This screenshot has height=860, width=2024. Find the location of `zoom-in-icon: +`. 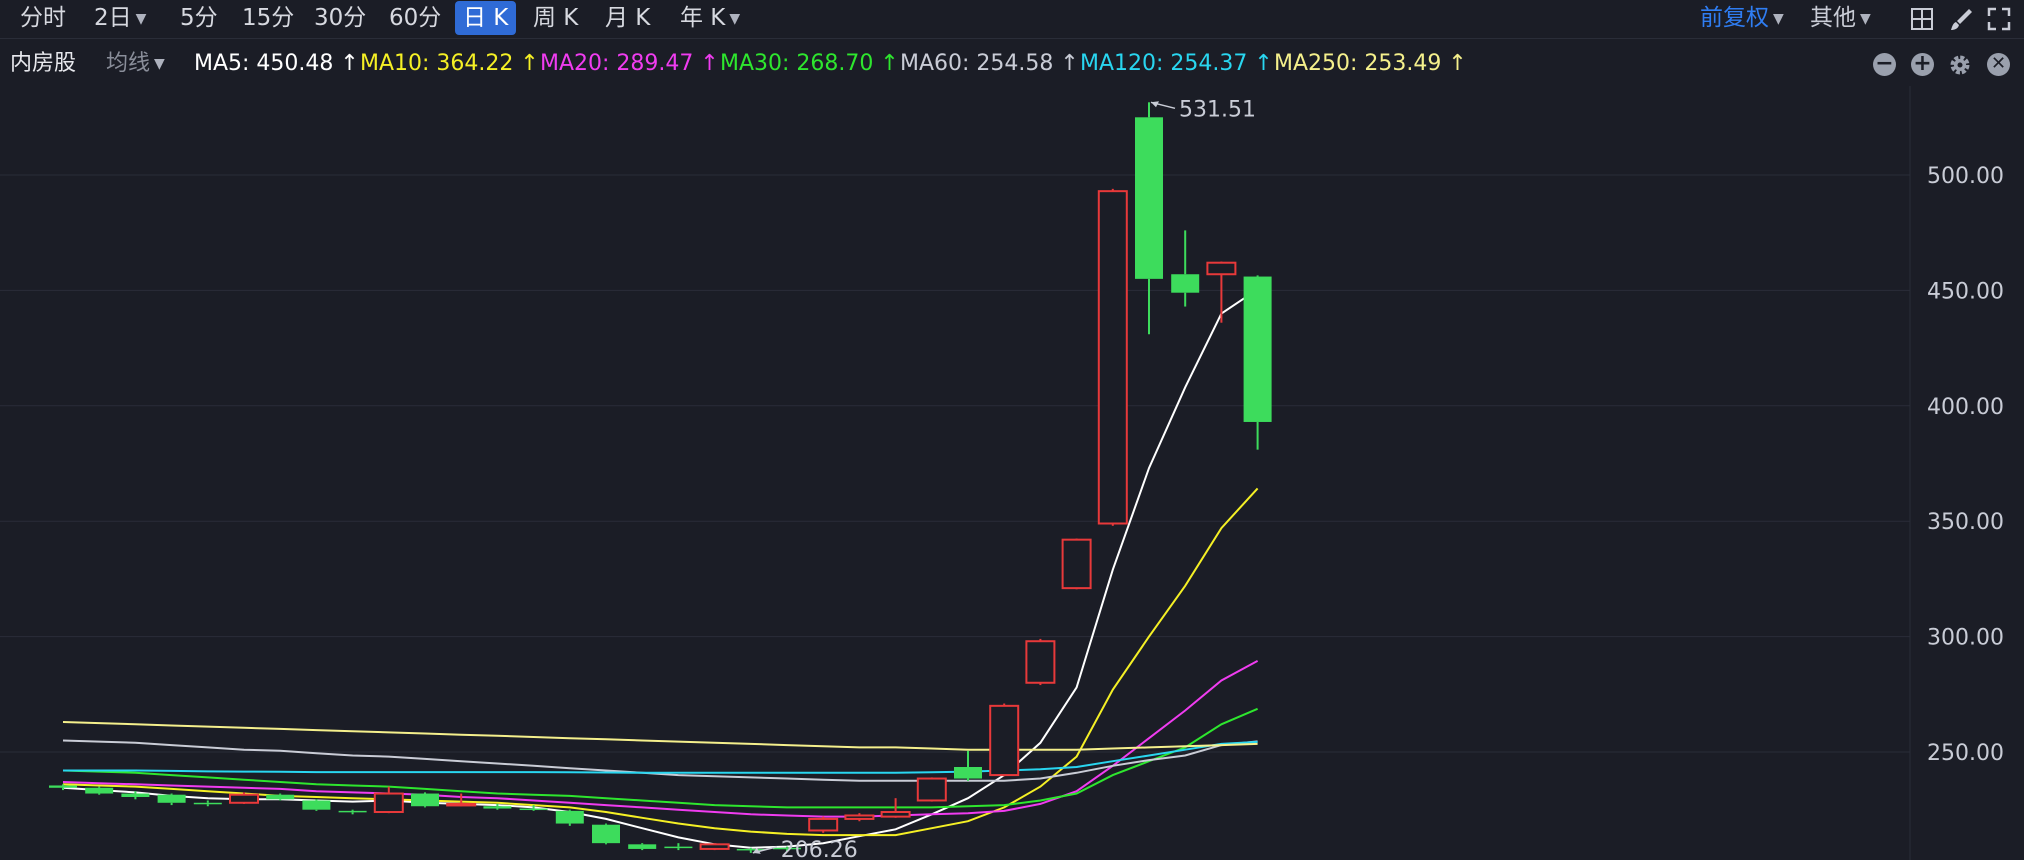

zoom-in-icon: + is located at coordinates (1922, 64).